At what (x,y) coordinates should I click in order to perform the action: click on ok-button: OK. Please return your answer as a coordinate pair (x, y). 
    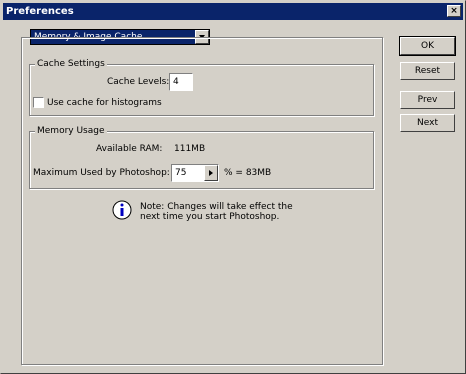
    Looking at the image, I should click on (427, 46).